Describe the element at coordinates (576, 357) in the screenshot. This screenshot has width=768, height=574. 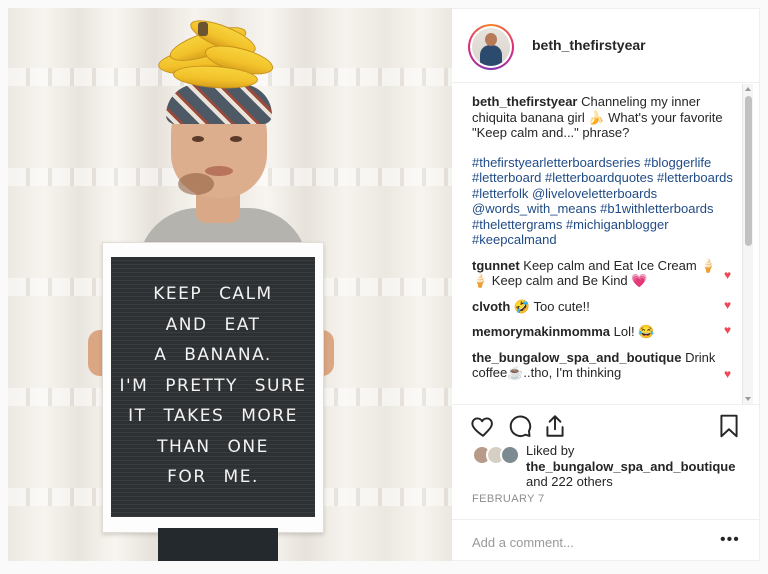
I see `comment-username: the_bungalow_spa_and_boutique` at that location.